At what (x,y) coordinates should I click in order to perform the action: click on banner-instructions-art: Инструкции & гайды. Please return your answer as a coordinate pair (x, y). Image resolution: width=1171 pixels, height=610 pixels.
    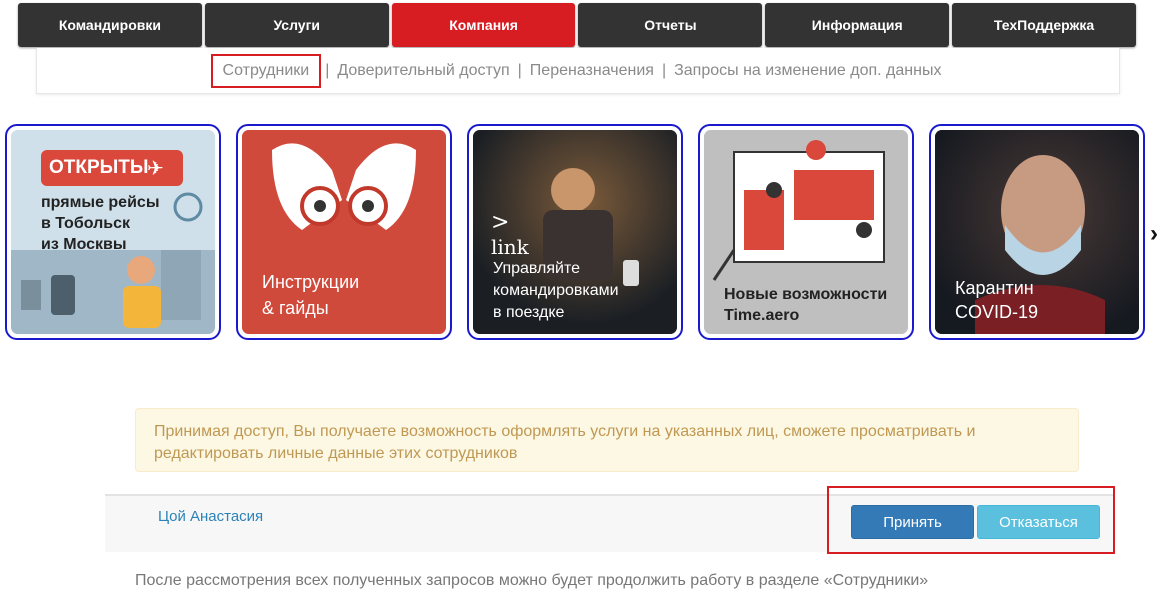
    Looking at the image, I should click on (344, 232).